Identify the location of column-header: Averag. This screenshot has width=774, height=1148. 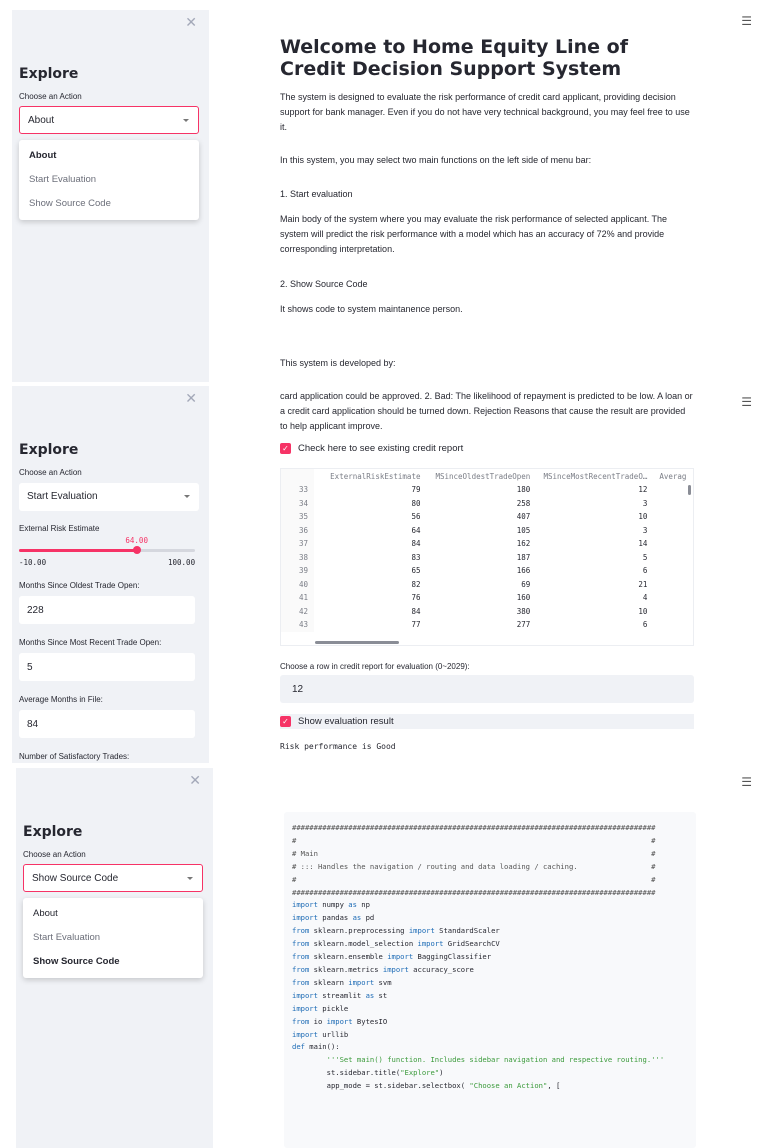
(673, 476).